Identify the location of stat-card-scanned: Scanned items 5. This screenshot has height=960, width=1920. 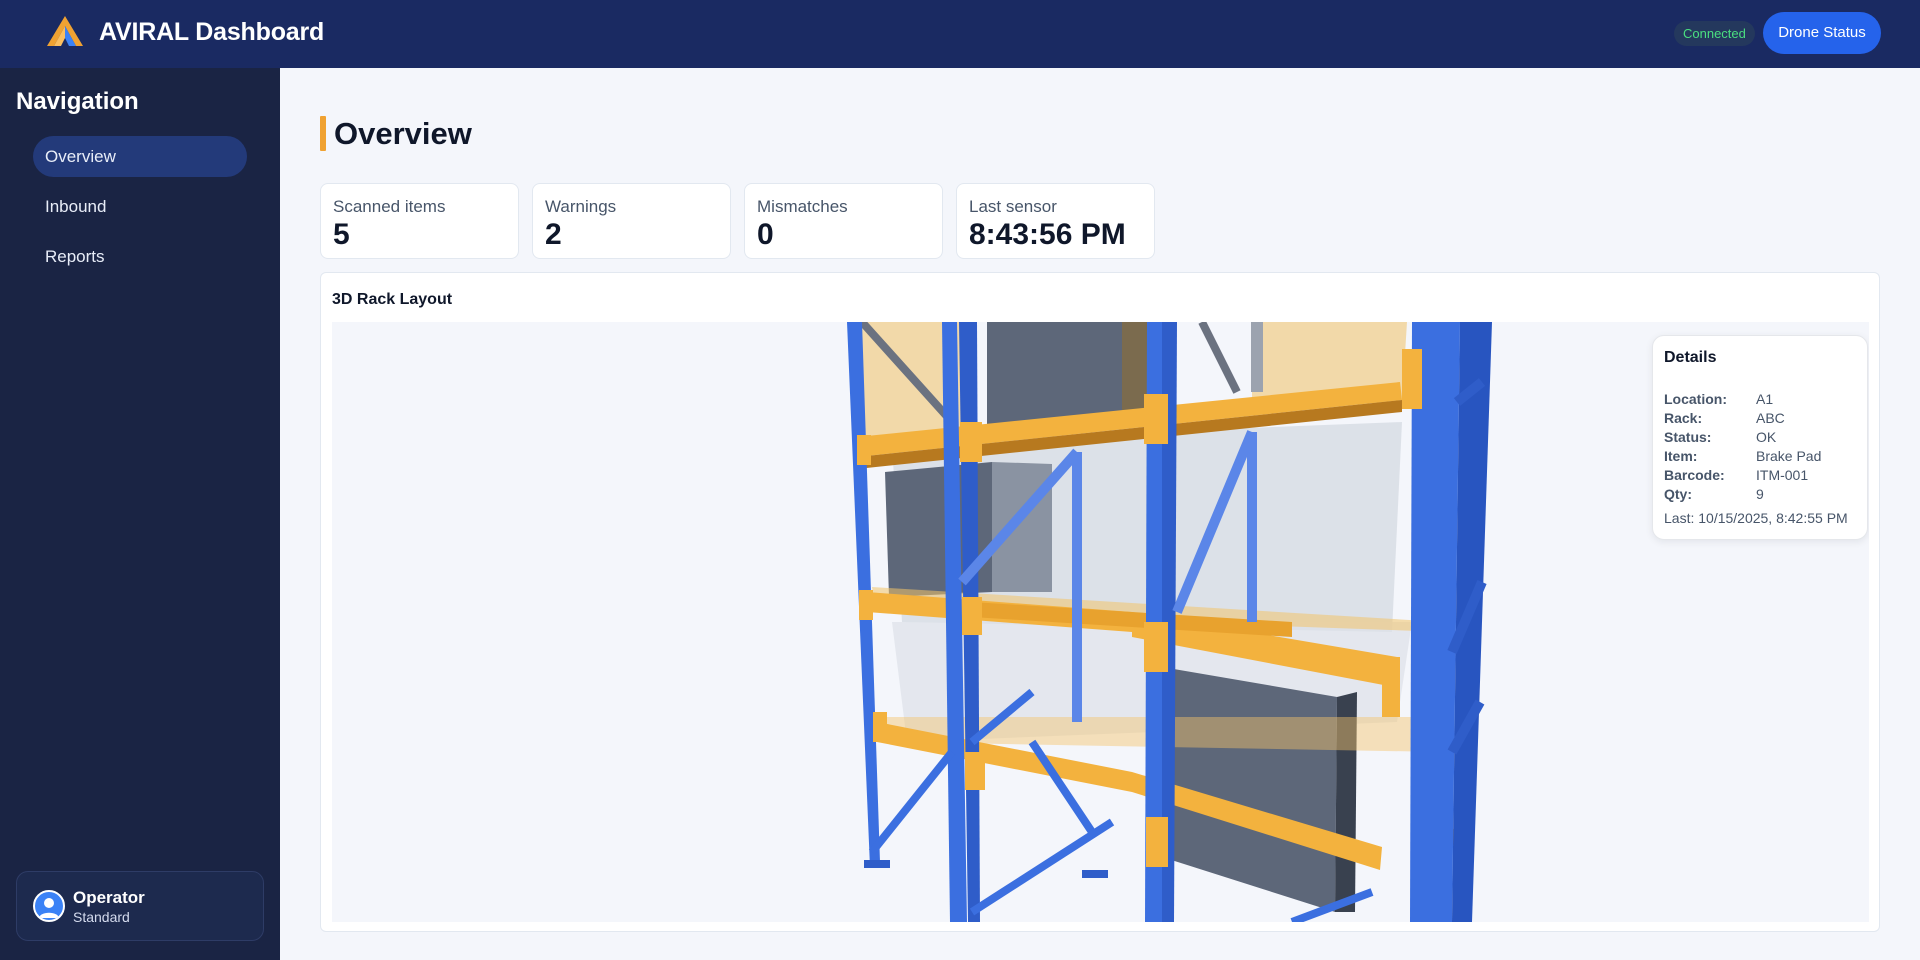
(419, 221).